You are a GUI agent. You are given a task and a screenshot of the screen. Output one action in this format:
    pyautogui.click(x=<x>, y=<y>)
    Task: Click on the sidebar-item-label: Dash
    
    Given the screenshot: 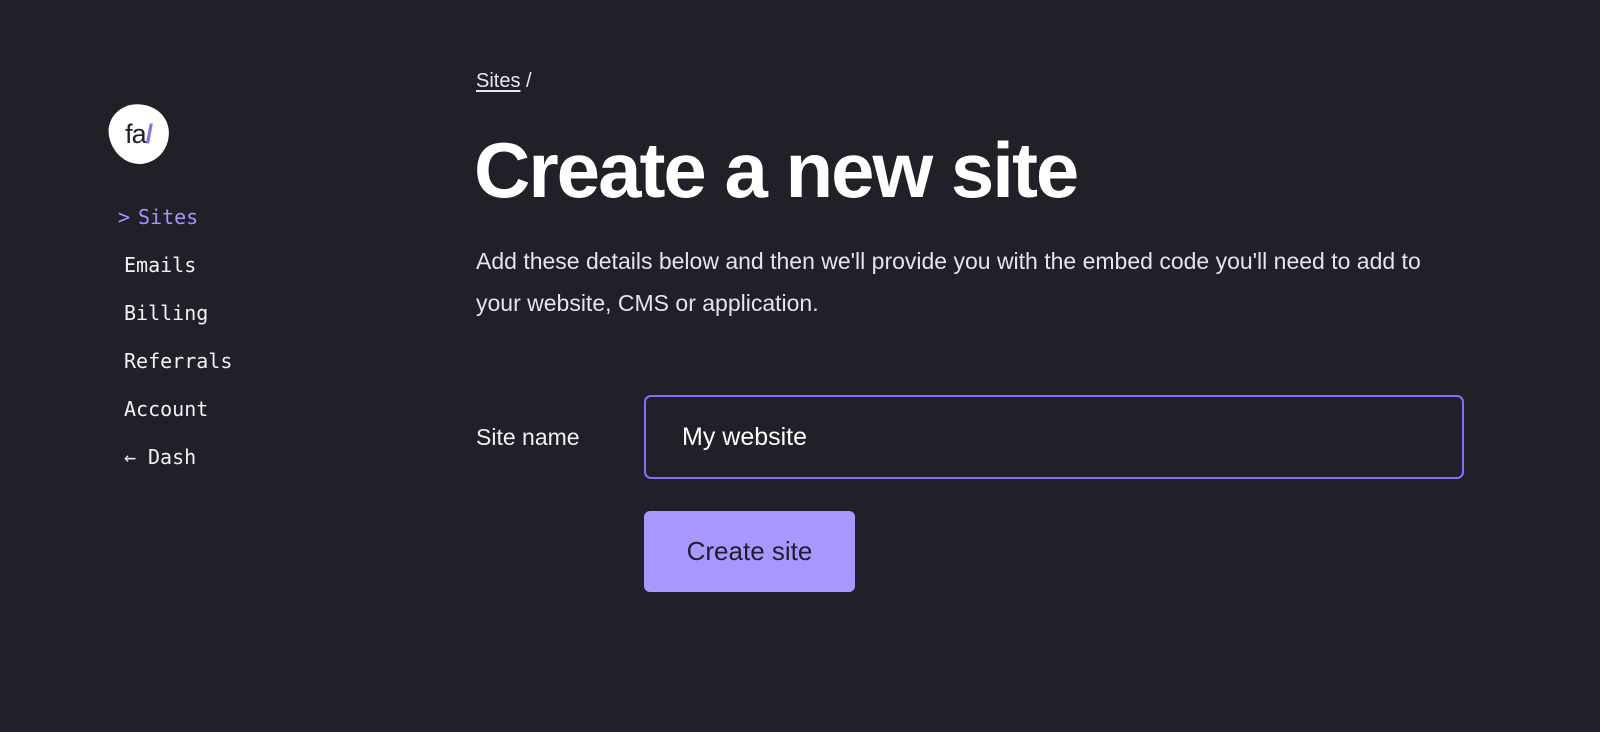 What is the action you would take?
    pyautogui.click(x=172, y=457)
    